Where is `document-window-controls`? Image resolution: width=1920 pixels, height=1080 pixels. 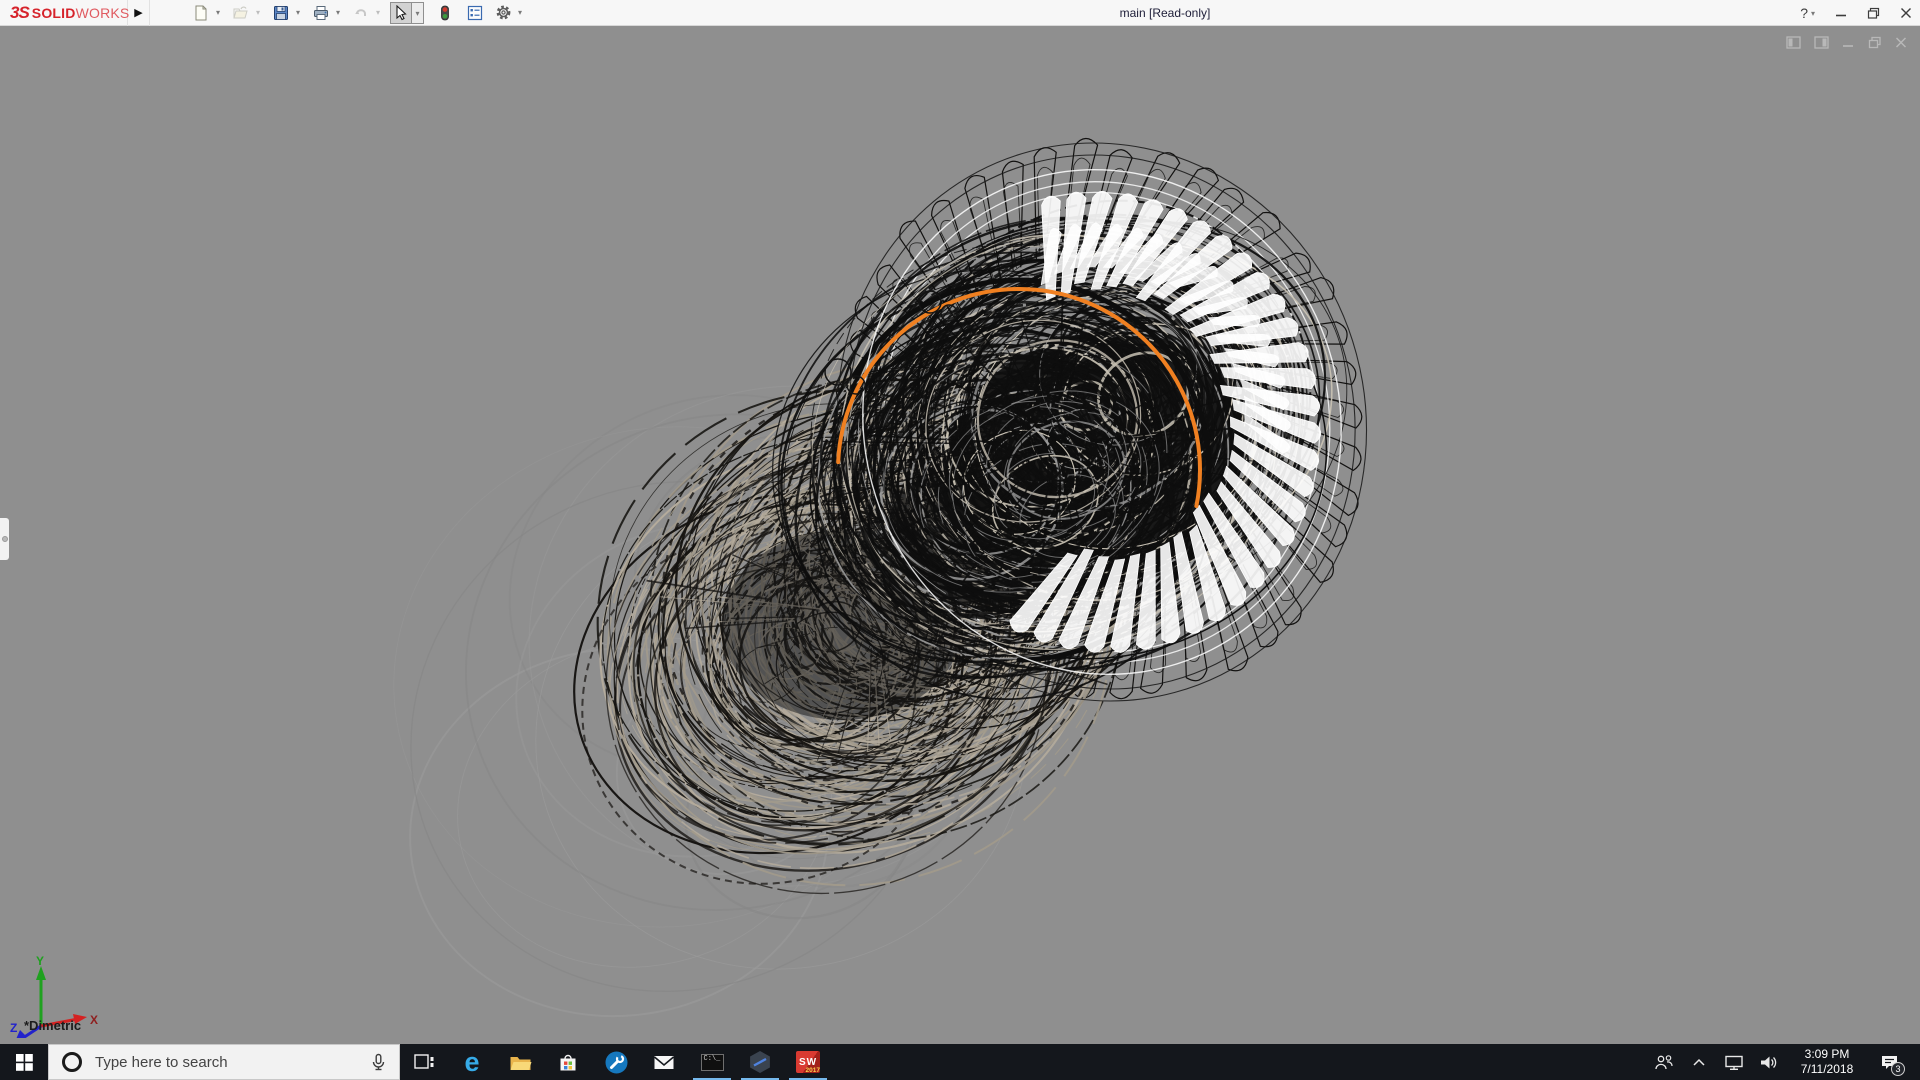 document-window-controls is located at coordinates (1847, 42).